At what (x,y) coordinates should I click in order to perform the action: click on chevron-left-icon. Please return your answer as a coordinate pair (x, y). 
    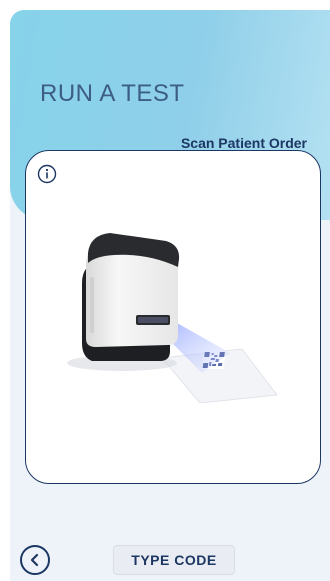
    Looking at the image, I should click on (34, 560).